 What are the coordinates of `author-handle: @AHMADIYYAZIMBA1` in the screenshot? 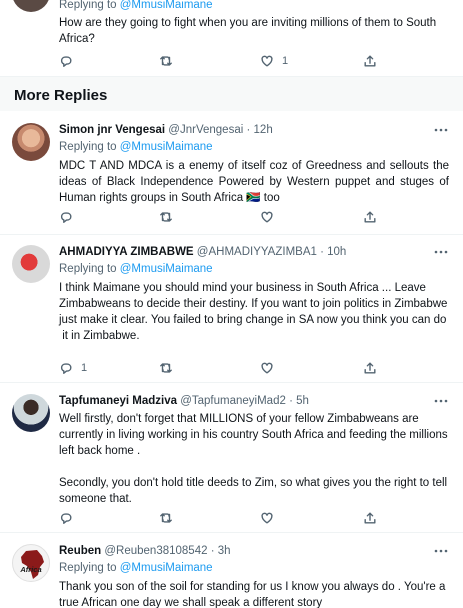 It's located at (257, 252).